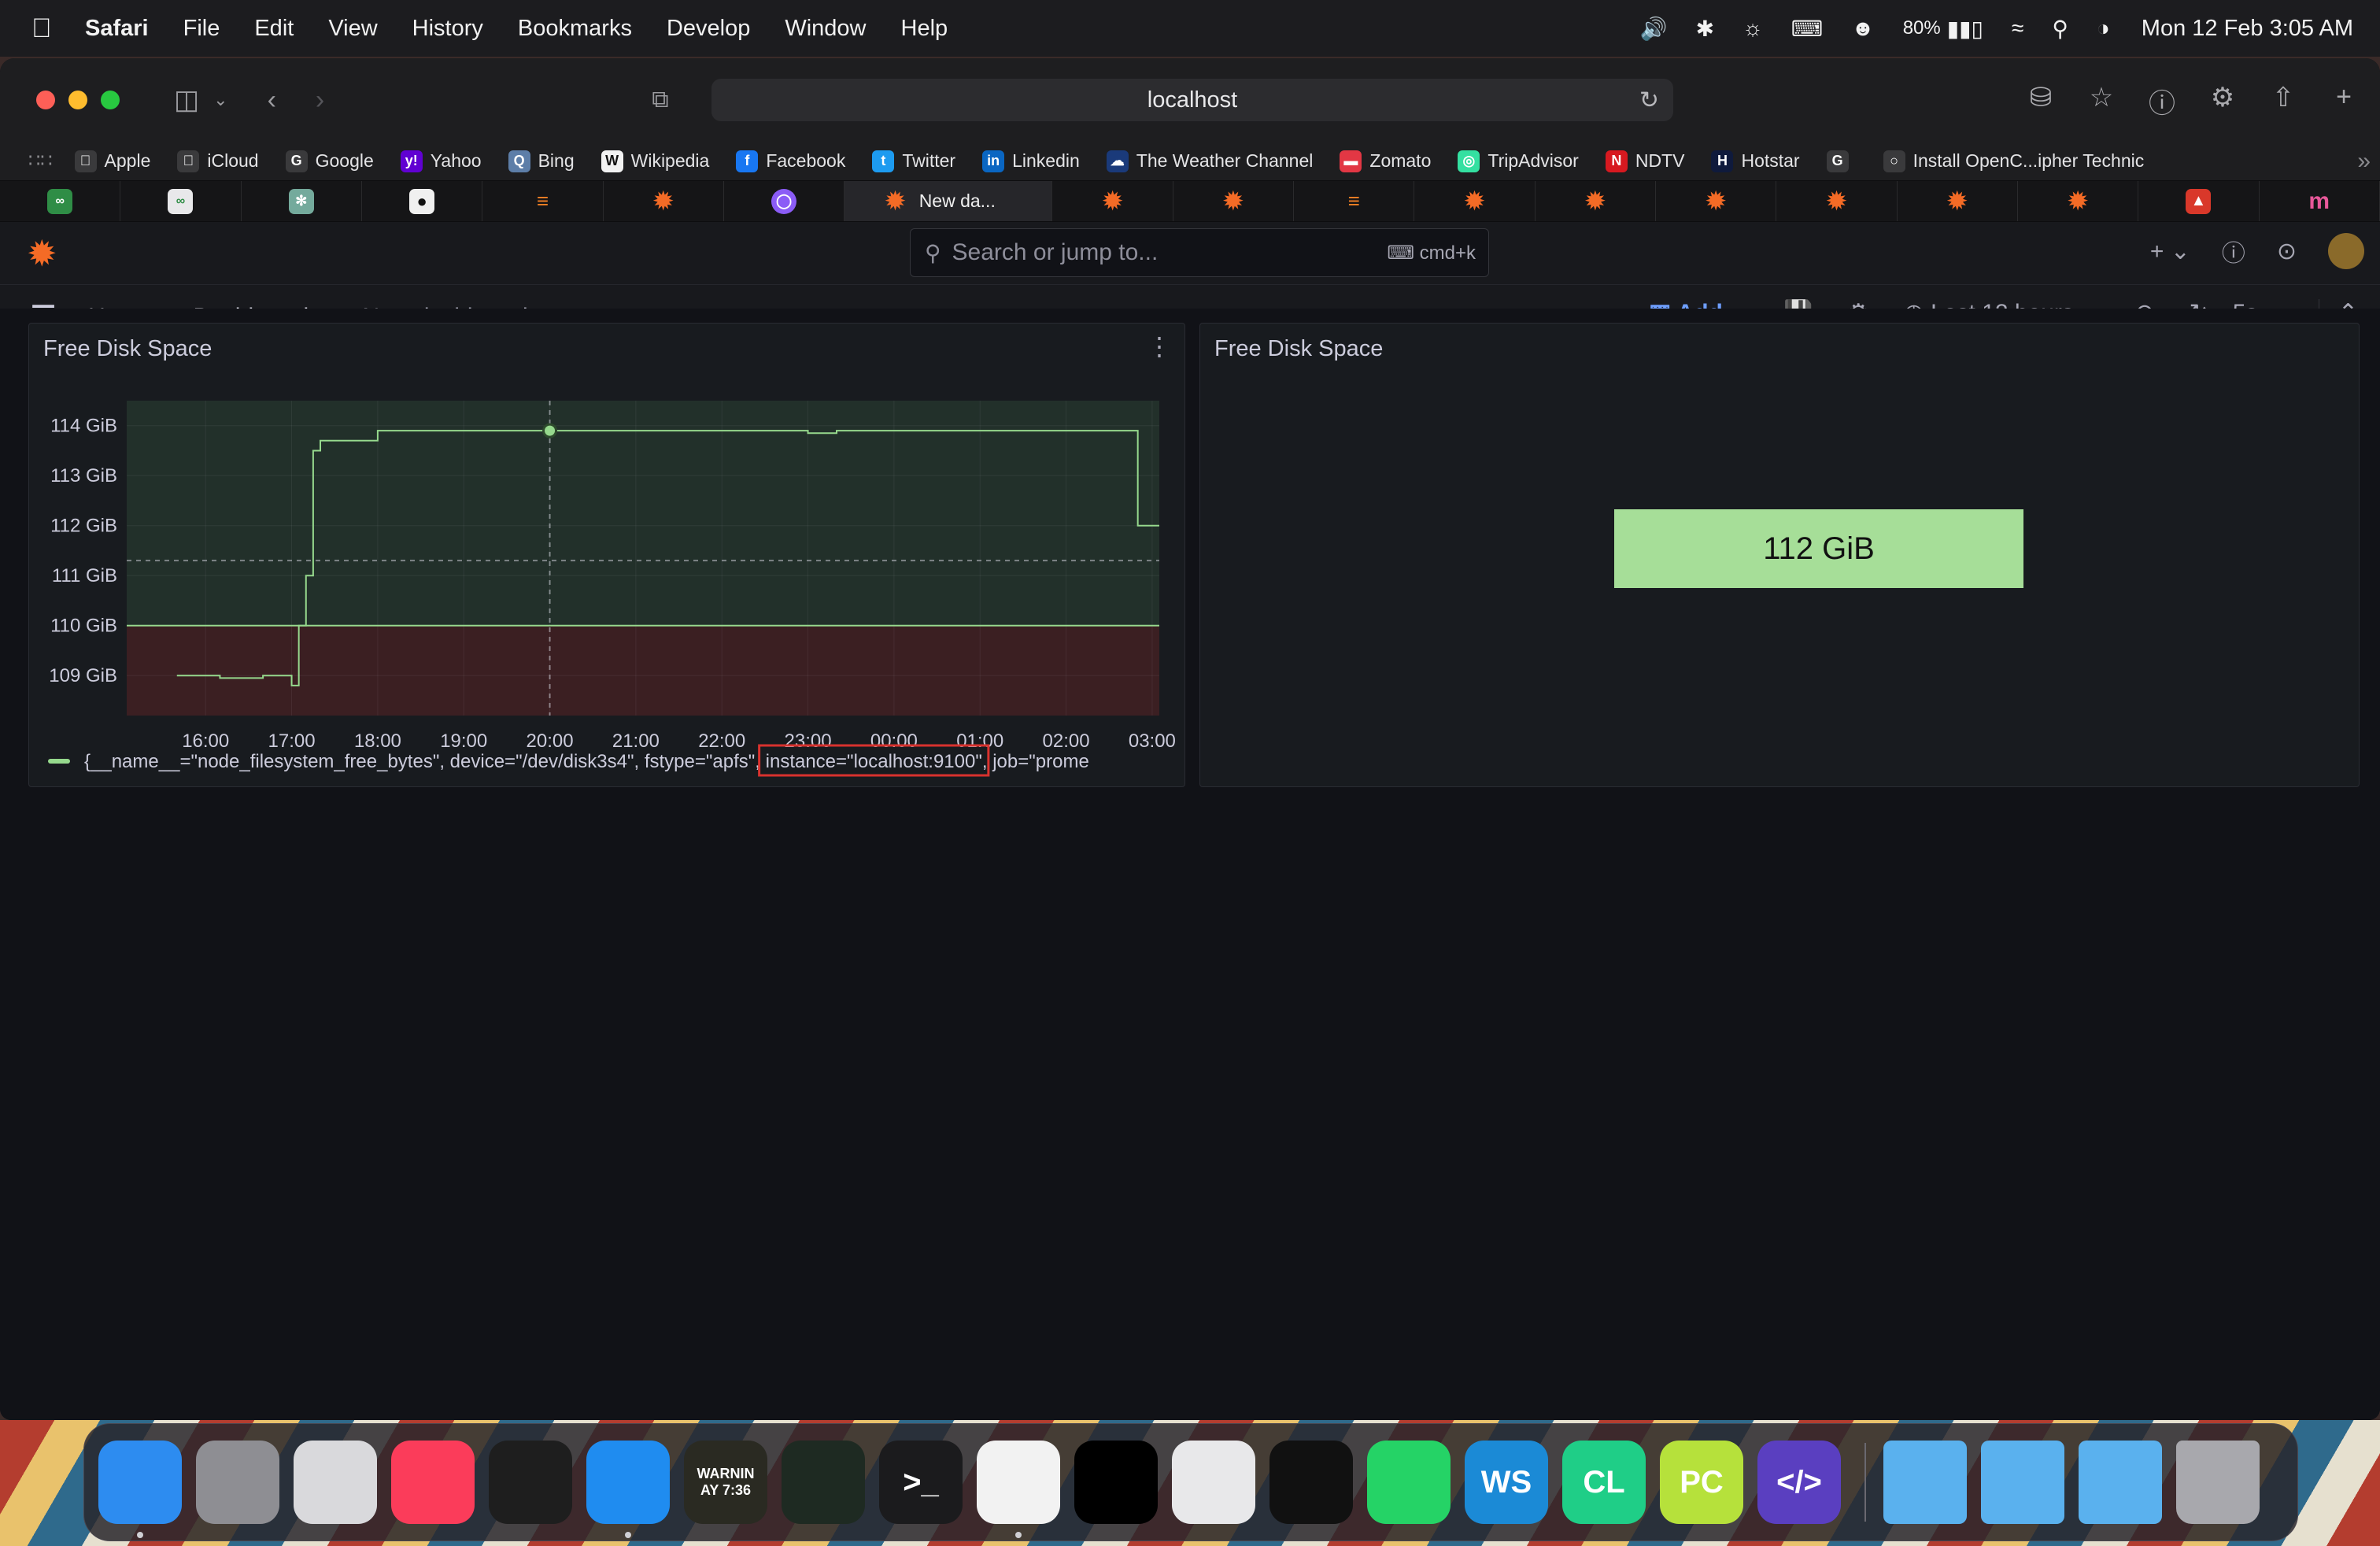 This screenshot has width=2380, height=1546. What do you see at coordinates (1837, 201) in the screenshot?
I see `tab-grafana-7: ✹` at bounding box center [1837, 201].